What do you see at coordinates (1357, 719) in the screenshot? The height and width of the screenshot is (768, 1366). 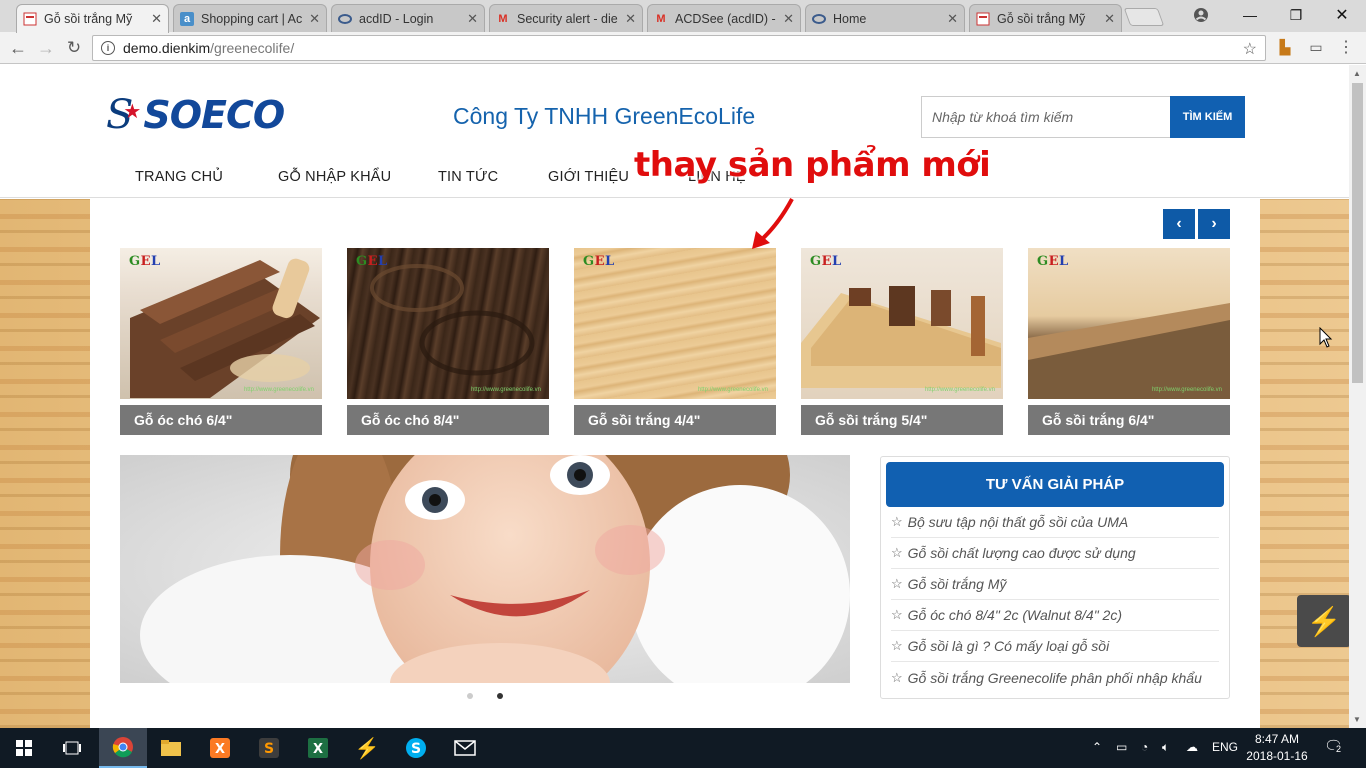 I see `scroll-down-icon: ▼` at bounding box center [1357, 719].